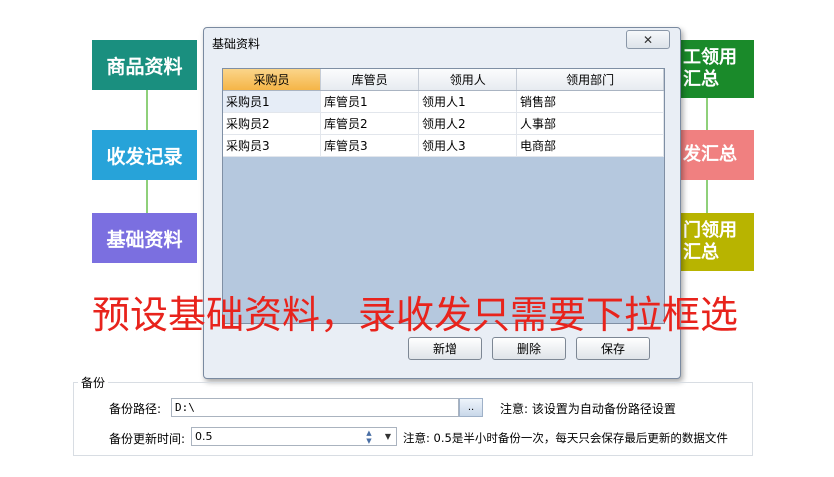 This screenshot has height=477, width=834. What do you see at coordinates (415, 315) in the screenshot?
I see `overlay-caption: 预设基础资料，录收发只需要下拉框选` at bounding box center [415, 315].